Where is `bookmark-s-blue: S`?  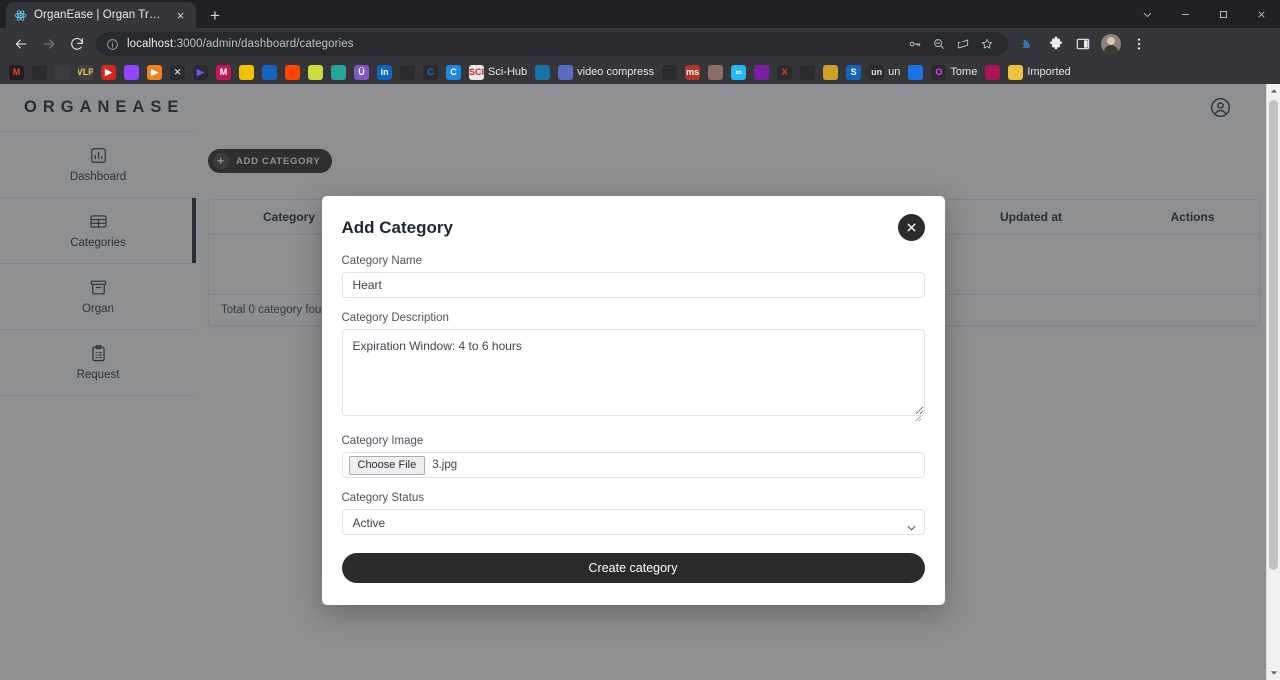
bookmark-s-blue: S is located at coordinates (853, 72).